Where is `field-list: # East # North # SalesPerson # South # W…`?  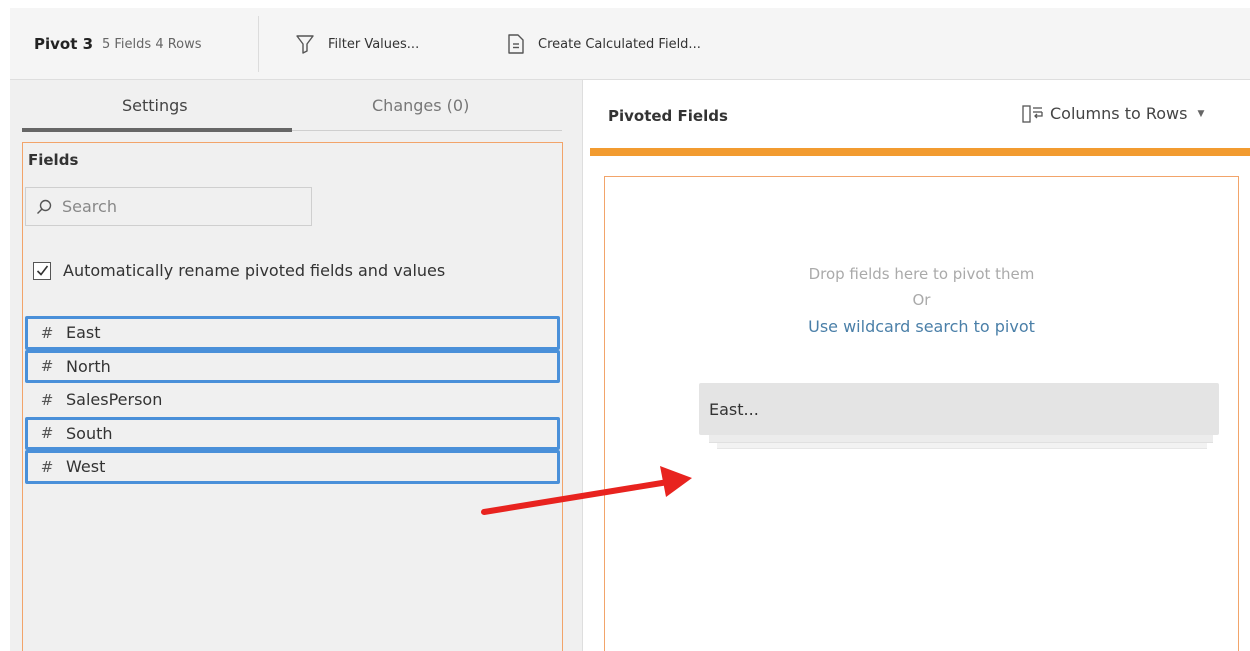 field-list: # East # North # SalesPerson # South # W… is located at coordinates (292, 400).